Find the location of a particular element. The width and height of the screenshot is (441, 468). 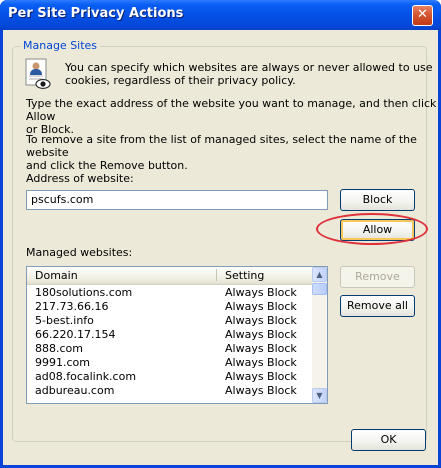

row-domain: 9991.com is located at coordinates (62, 362).